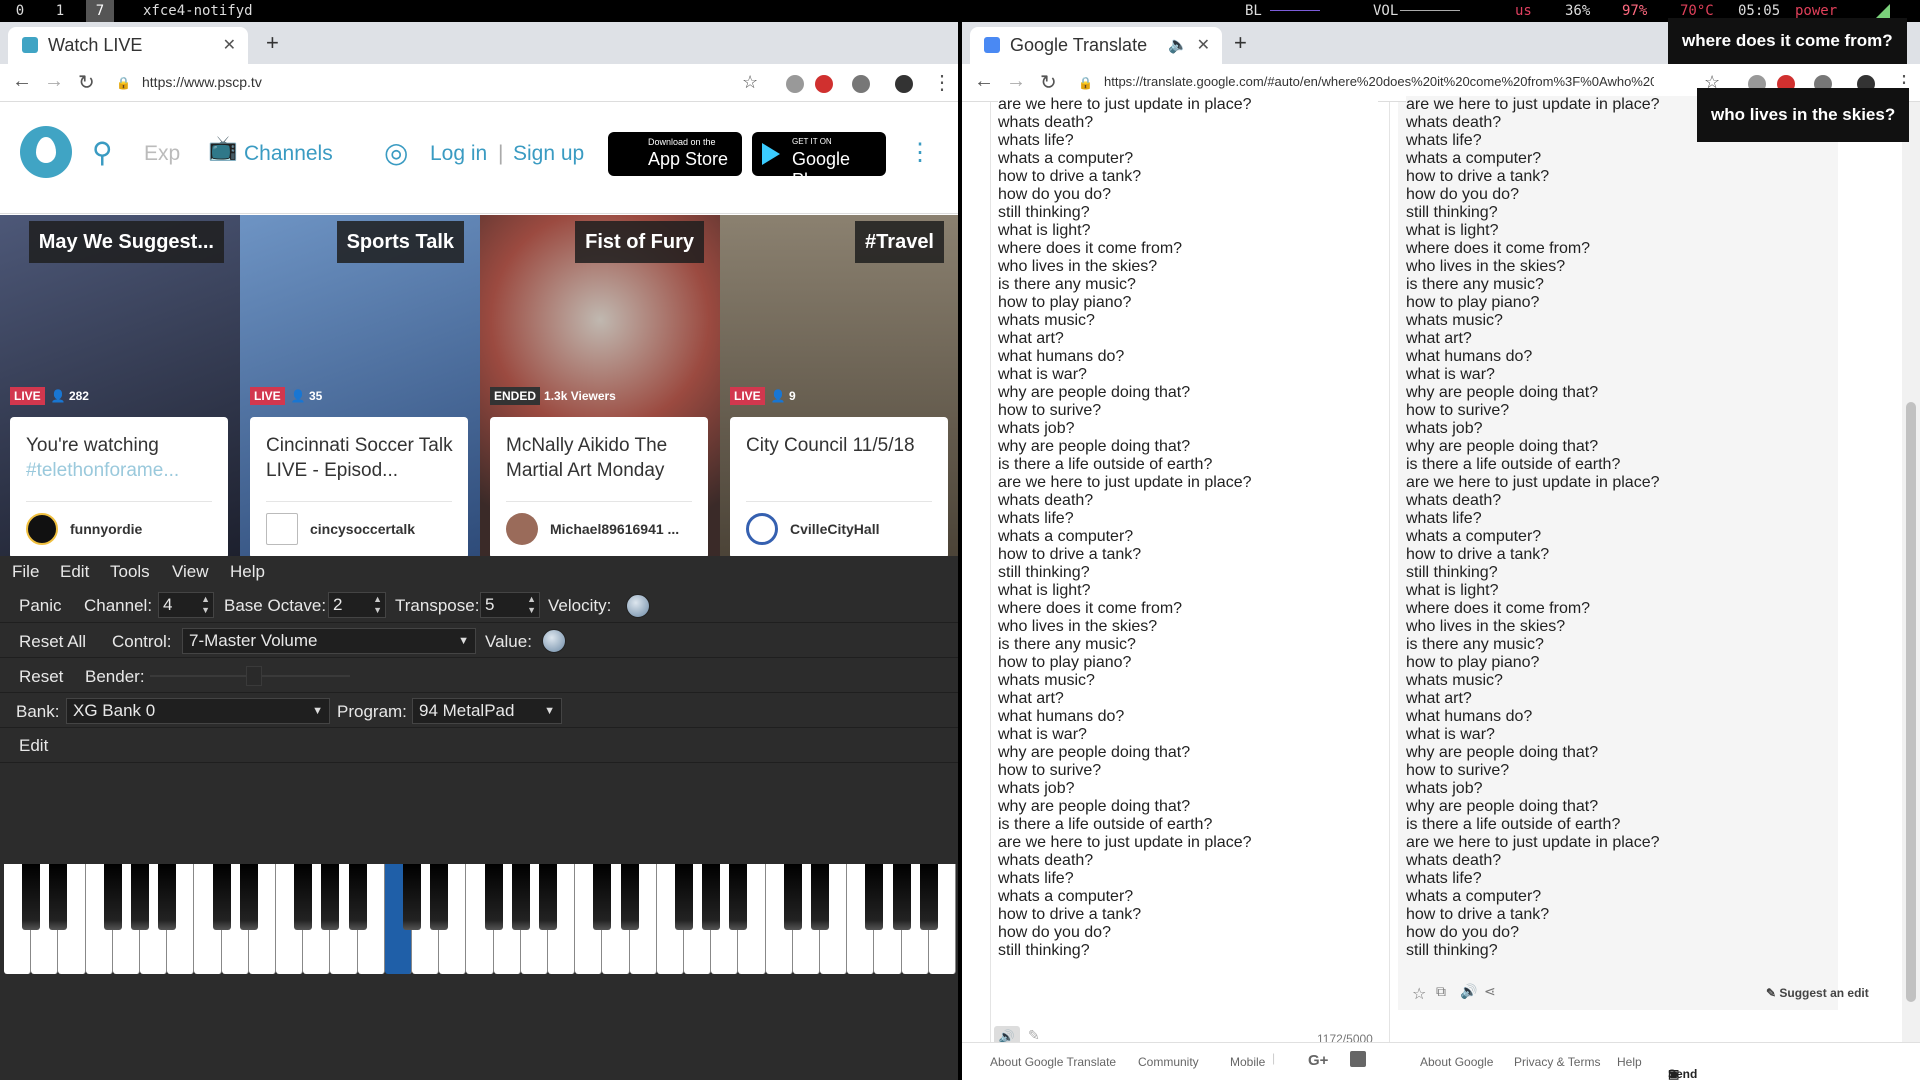 The image size is (1920, 1080). What do you see at coordinates (46, 152) in the screenshot?
I see `periscope-logo-icon` at bounding box center [46, 152].